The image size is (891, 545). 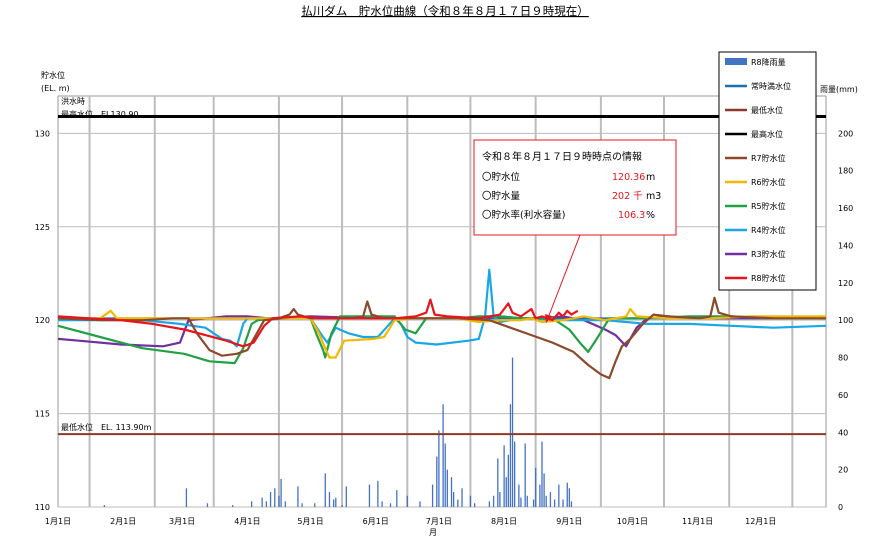 What do you see at coordinates (768, 278) in the screenshot?
I see `legend-label-9: R8貯水位` at bounding box center [768, 278].